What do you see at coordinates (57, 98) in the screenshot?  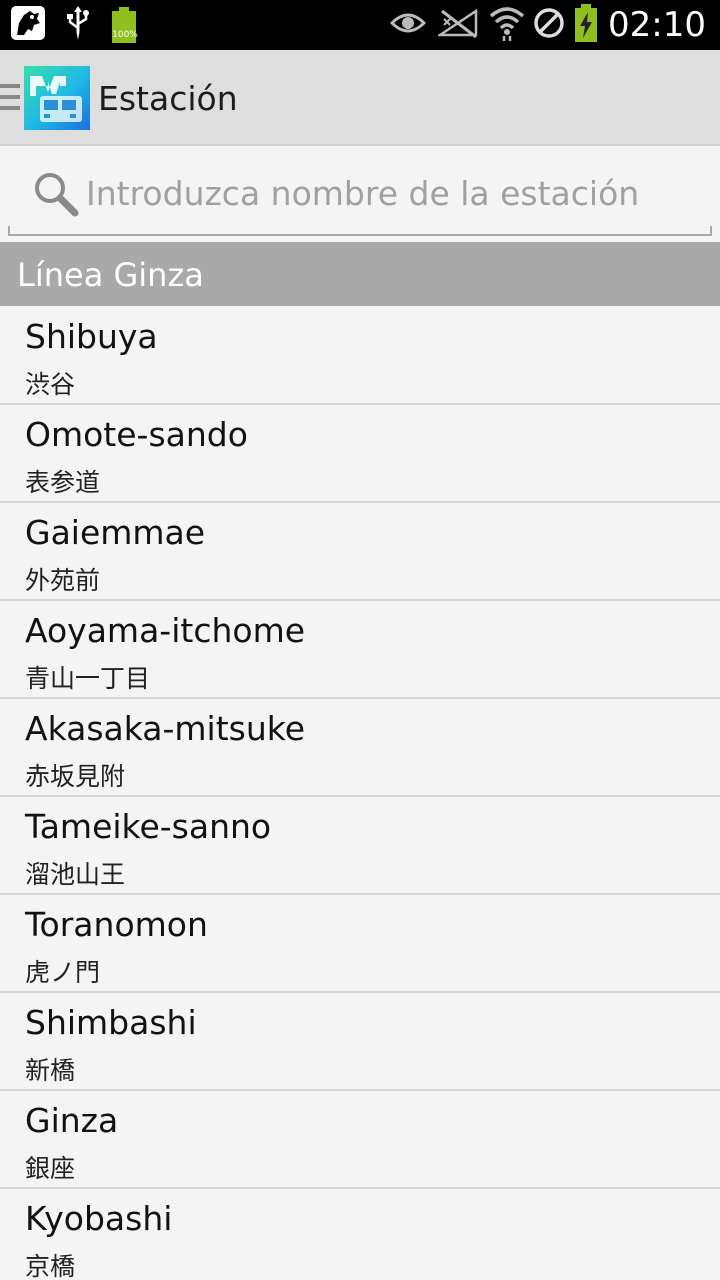 I see `metro-app-icon` at bounding box center [57, 98].